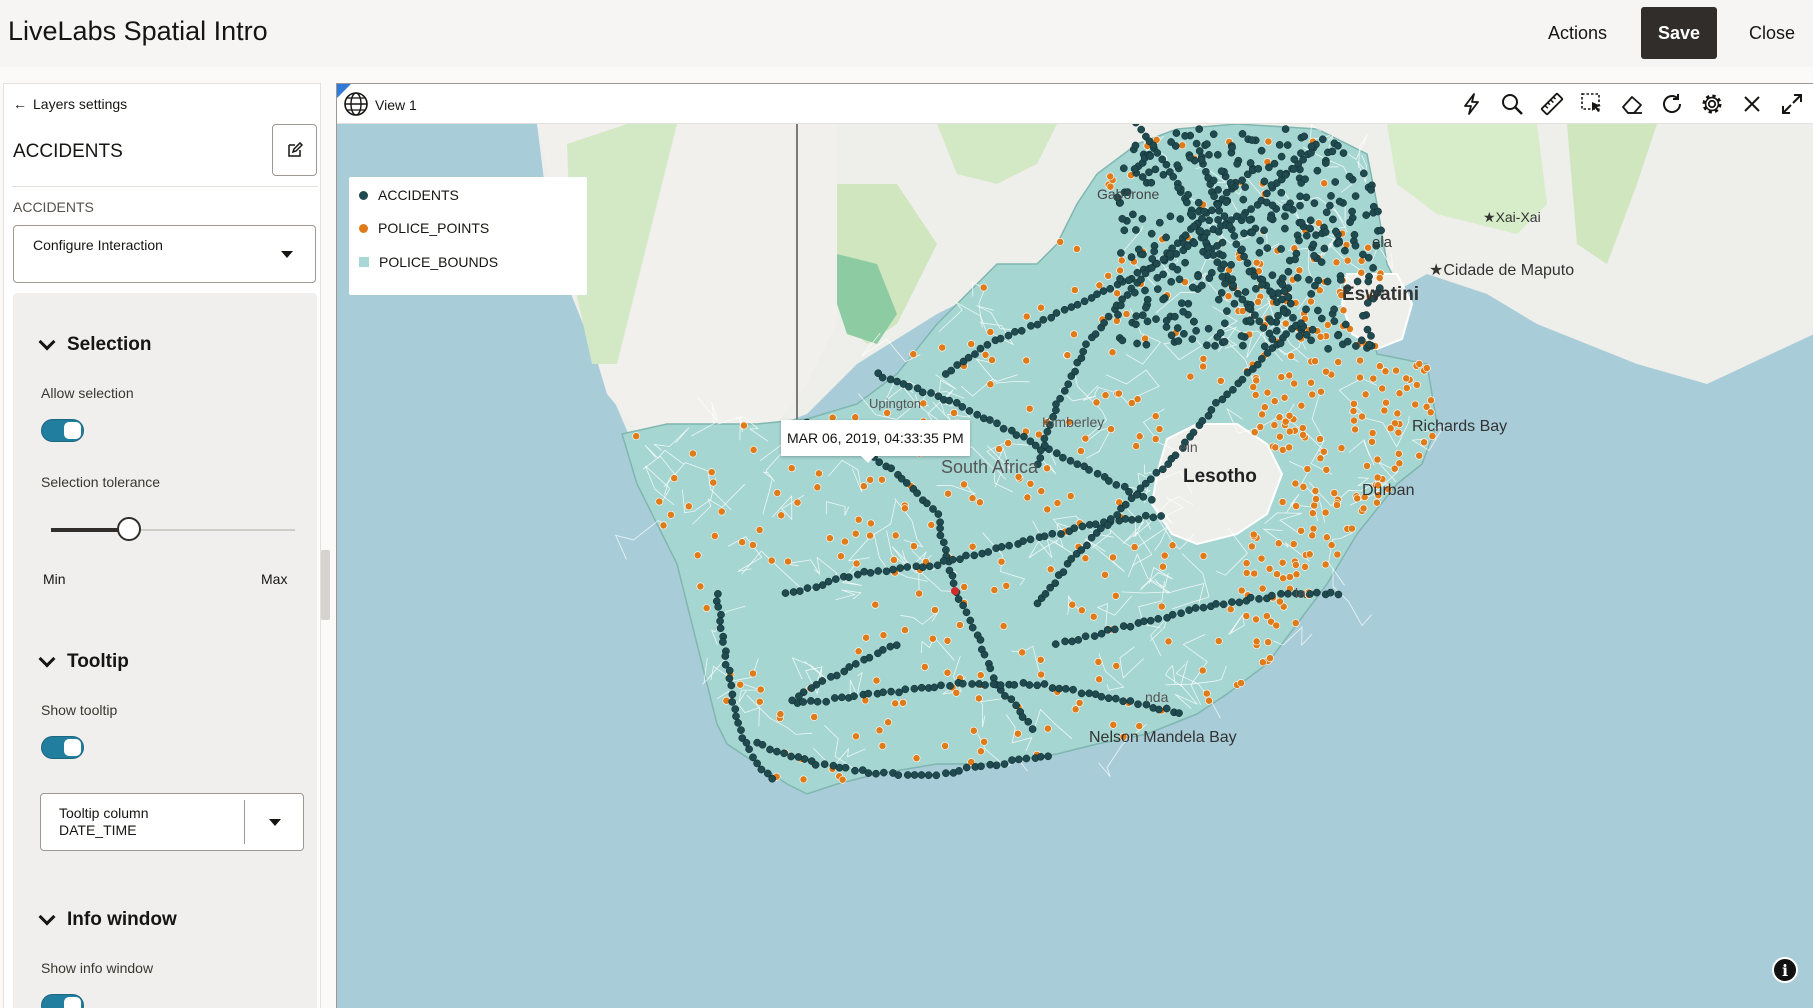 This screenshot has width=1813, height=1008. I want to click on selected-accident-point, so click(955, 591).